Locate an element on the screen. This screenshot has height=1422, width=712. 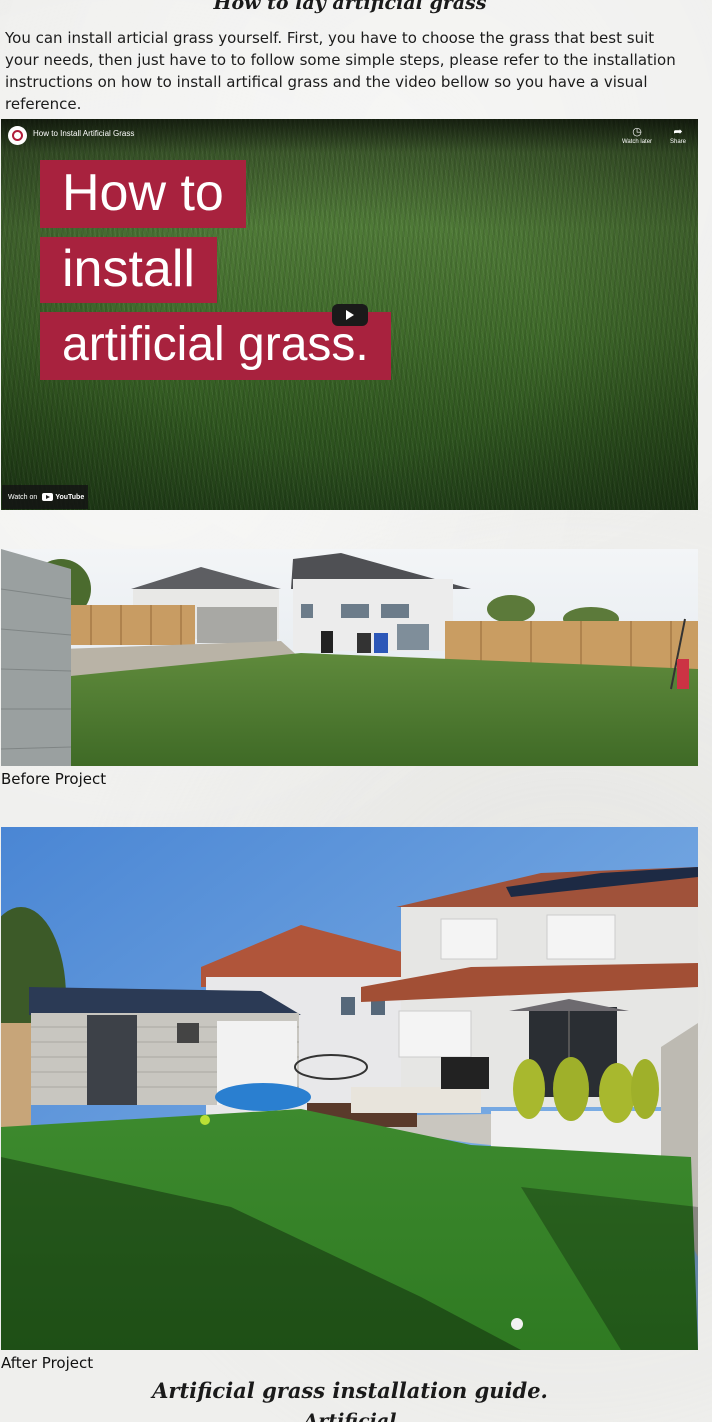
page-heading: How to lay artificial grass is located at coordinates (350, 7).